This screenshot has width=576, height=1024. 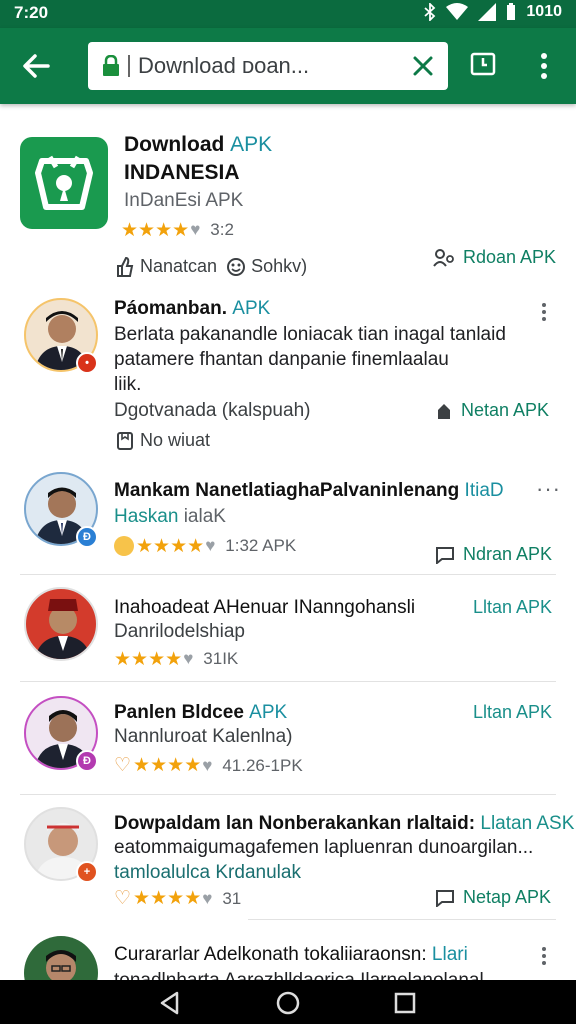 I want to click on item-rating: ★ ★ ★ ★ ♥ 1:32 APK, so click(x=205, y=546).